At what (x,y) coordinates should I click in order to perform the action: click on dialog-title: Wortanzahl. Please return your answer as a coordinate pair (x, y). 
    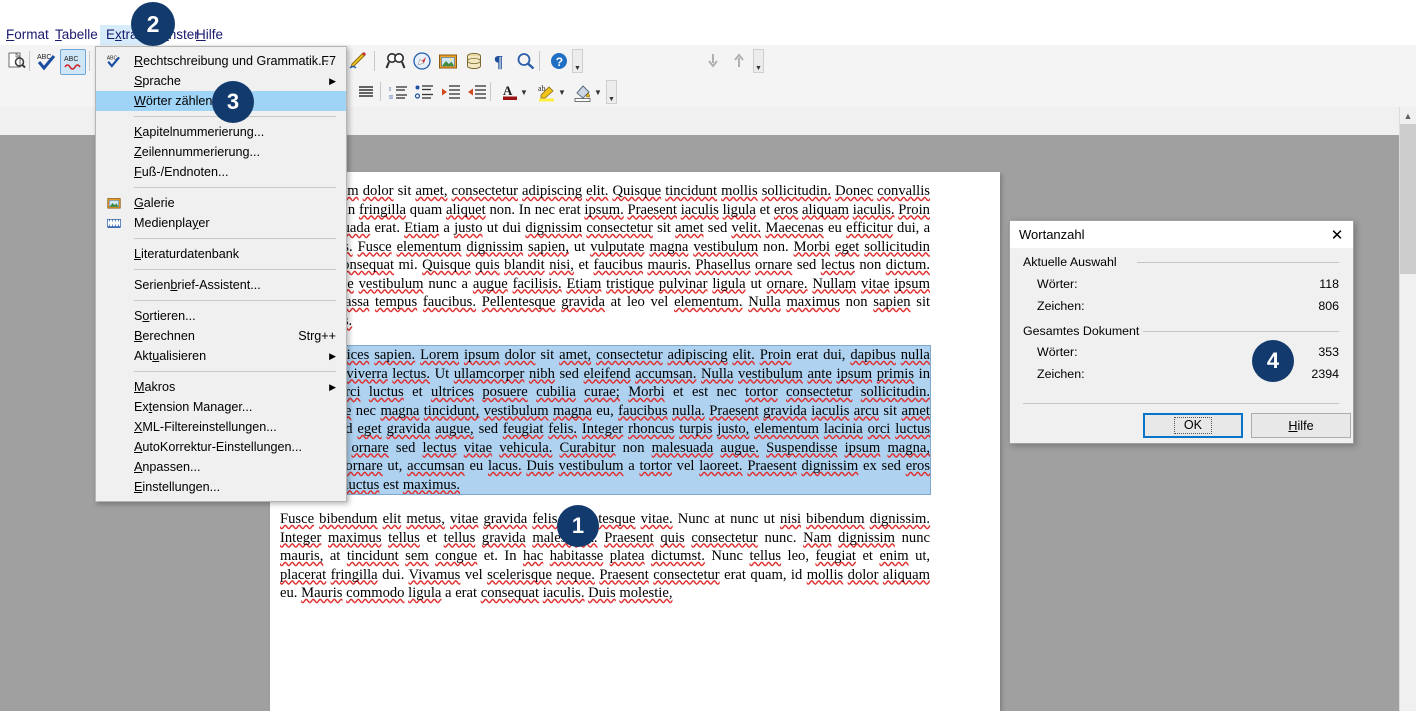
    Looking at the image, I should click on (1181, 234).